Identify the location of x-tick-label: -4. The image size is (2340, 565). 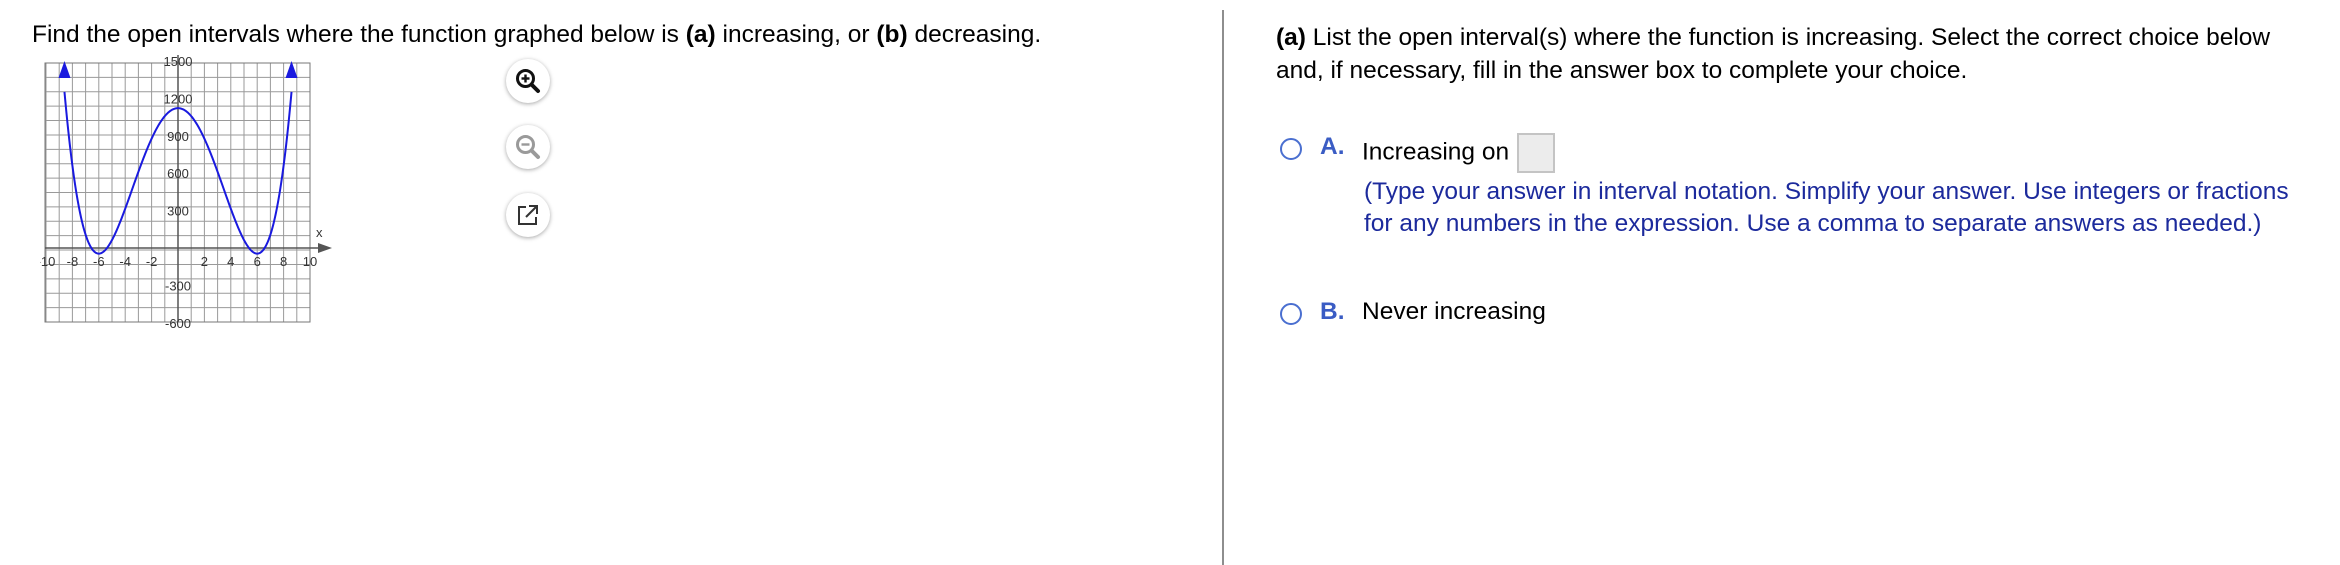
(125, 261).